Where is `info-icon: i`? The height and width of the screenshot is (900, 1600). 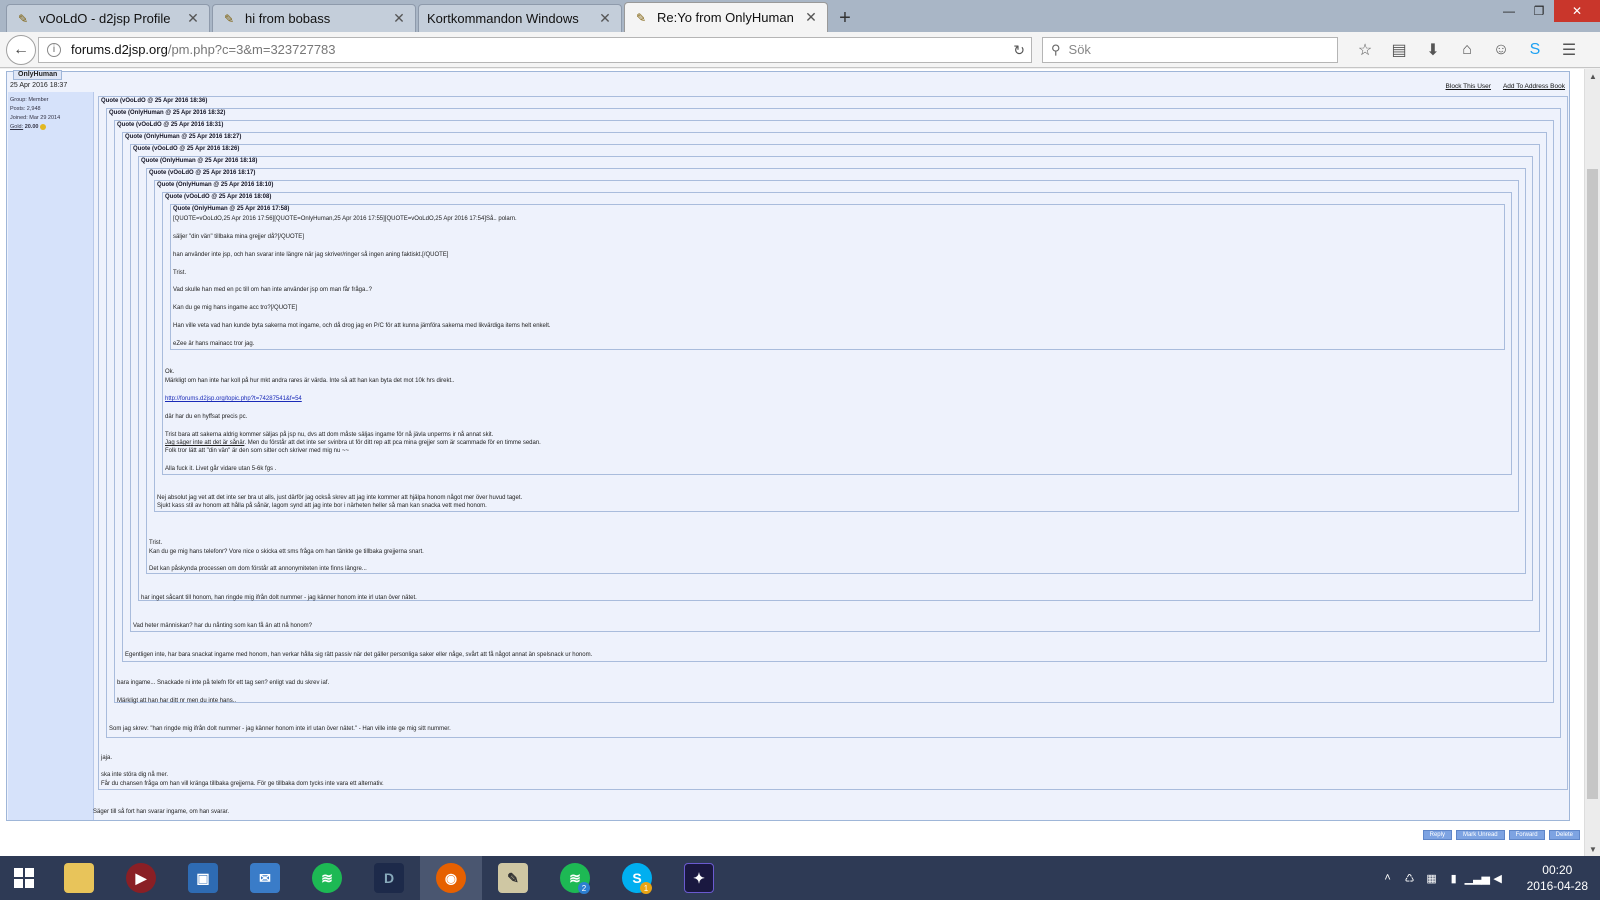 info-icon: i is located at coordinates (54, 49).